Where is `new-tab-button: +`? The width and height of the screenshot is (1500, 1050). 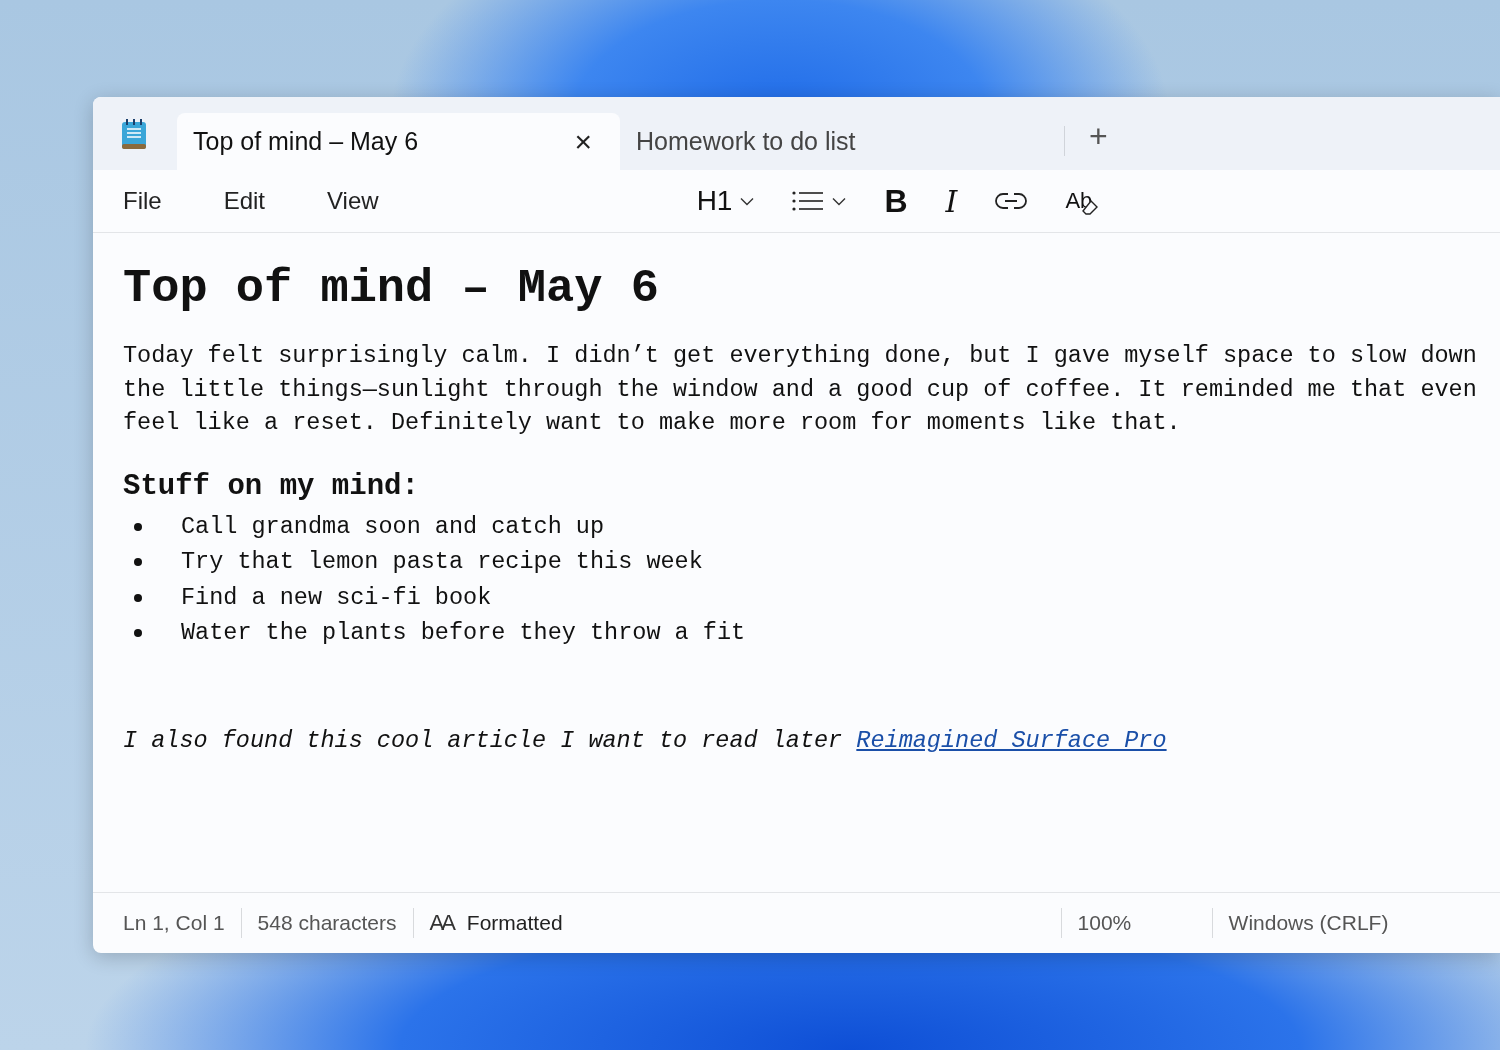 new-tab-button: + is located at coordinates (1098, 136).